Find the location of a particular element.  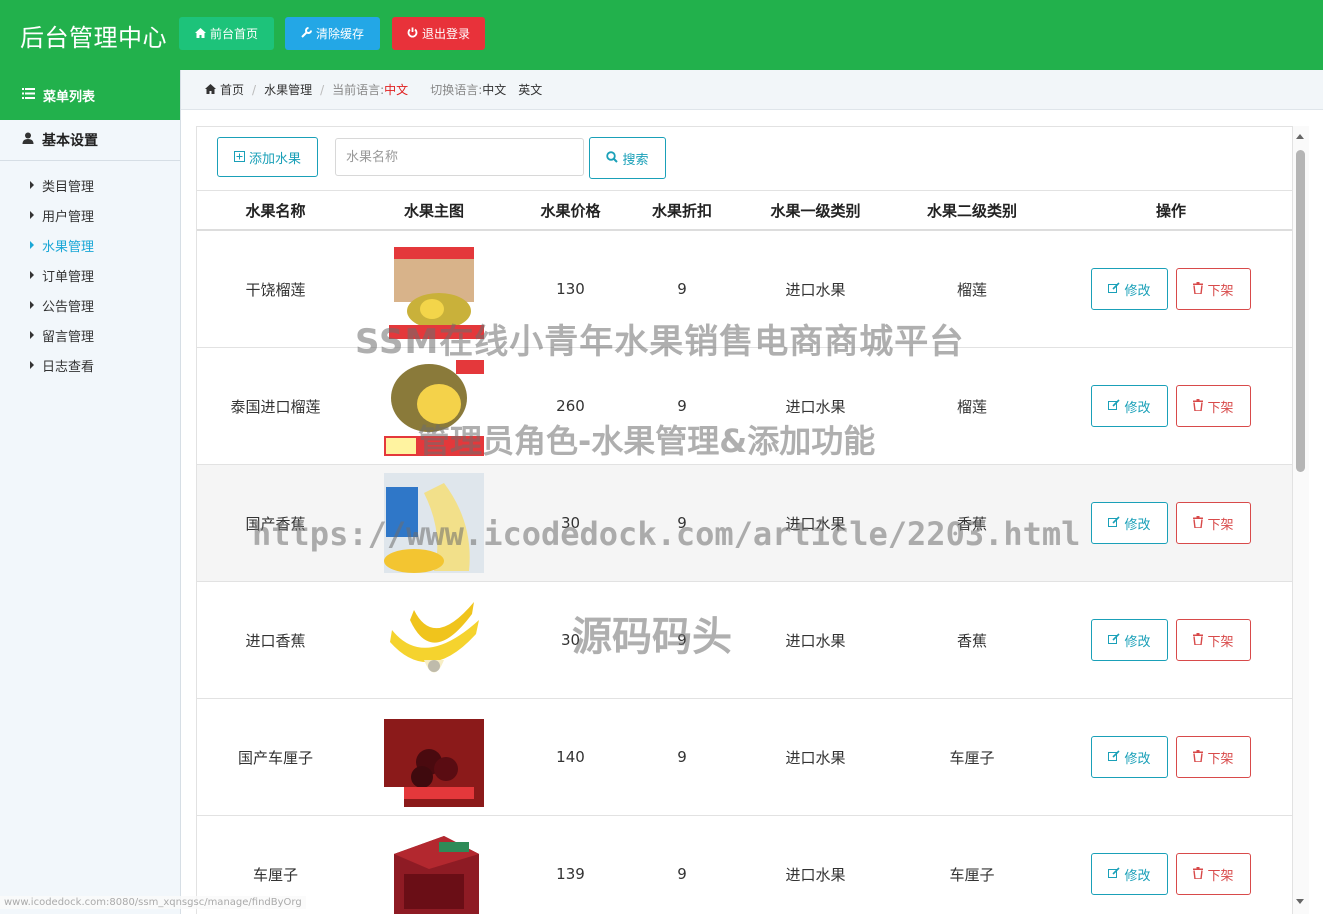

sidebar-item-users: 用户管理 is located at coordinates (90, 215).